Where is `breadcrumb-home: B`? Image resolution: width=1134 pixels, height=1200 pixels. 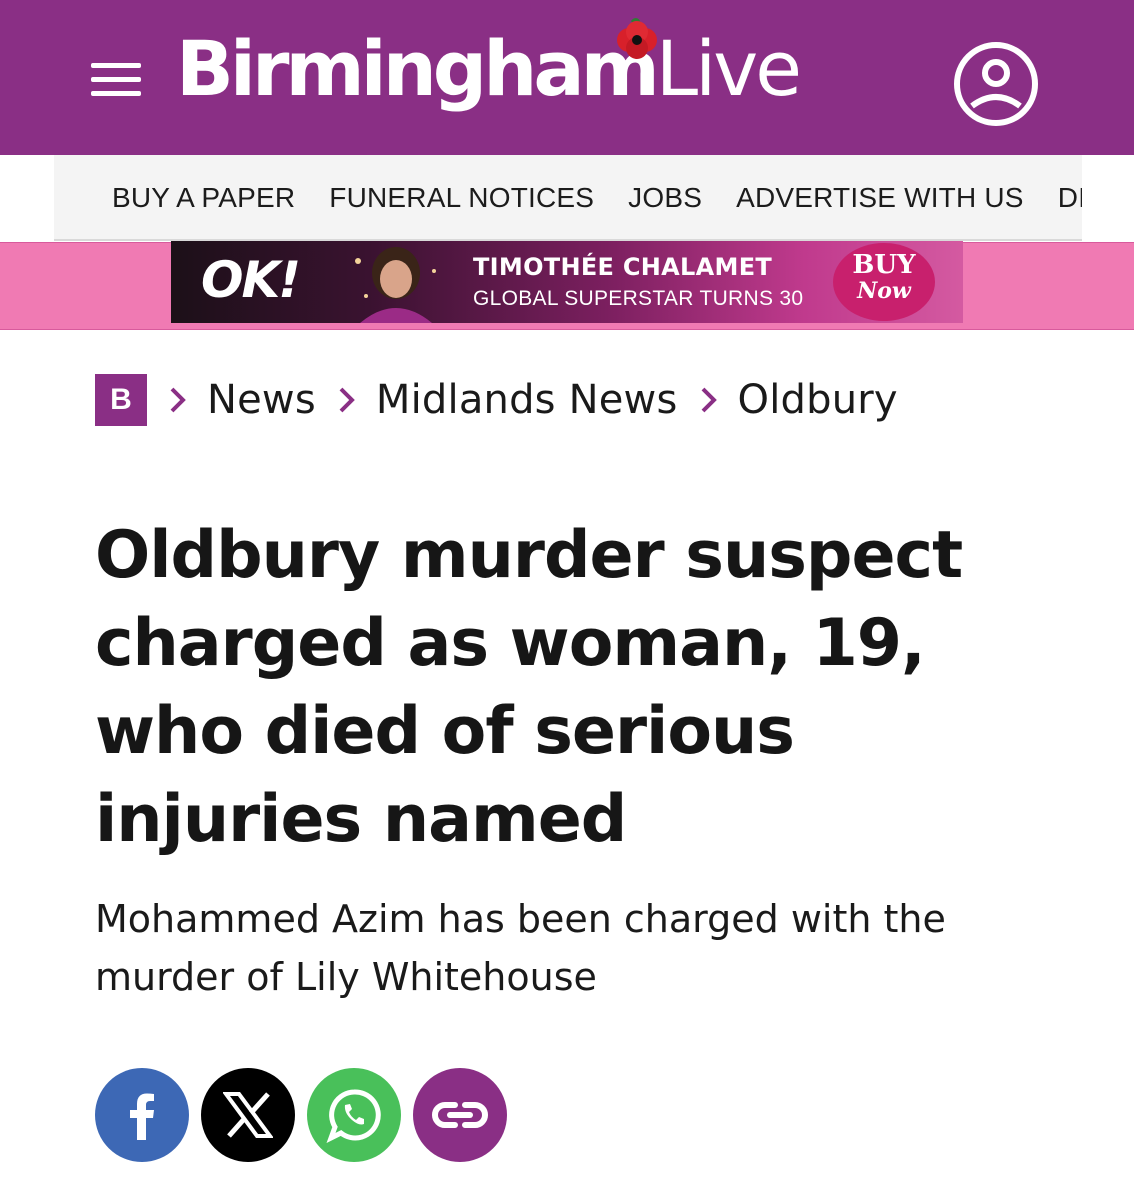
breadcrumb-home: B is located at coordinates (121, 400).